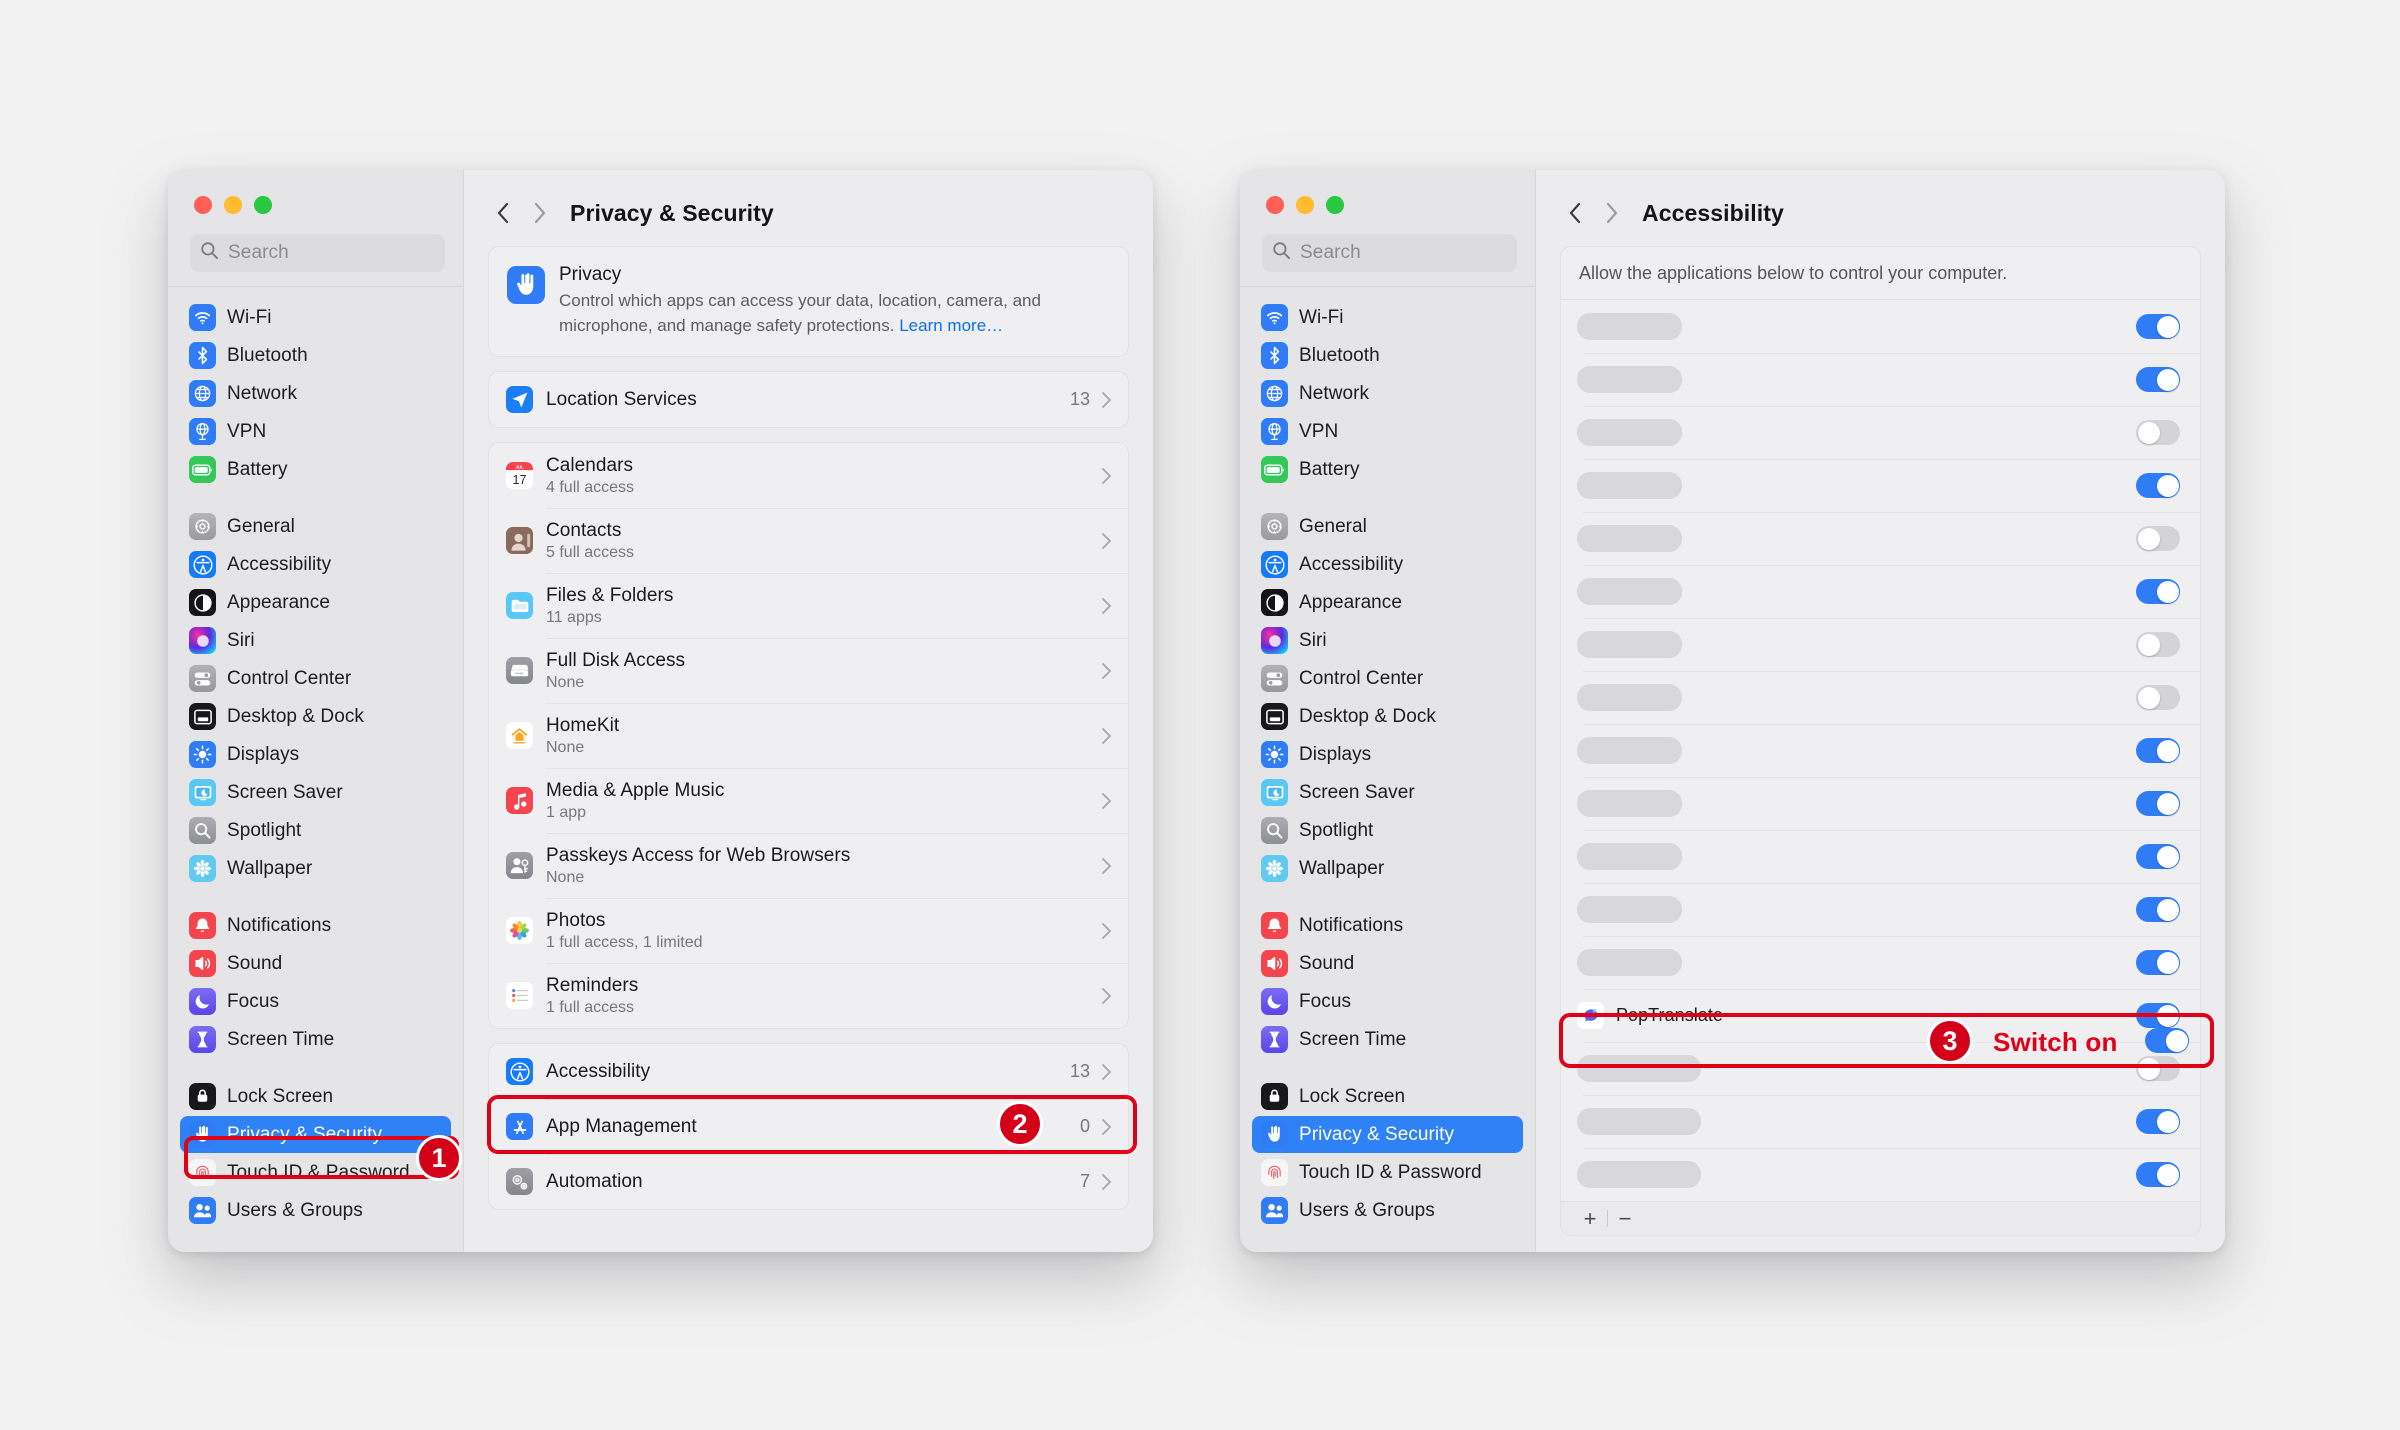 The height and width of the screenshot is (1430, 2400). Describe the element at coordinates (1387, 526) in the screenshot. I see `sidebar-item-general: General` at that location.